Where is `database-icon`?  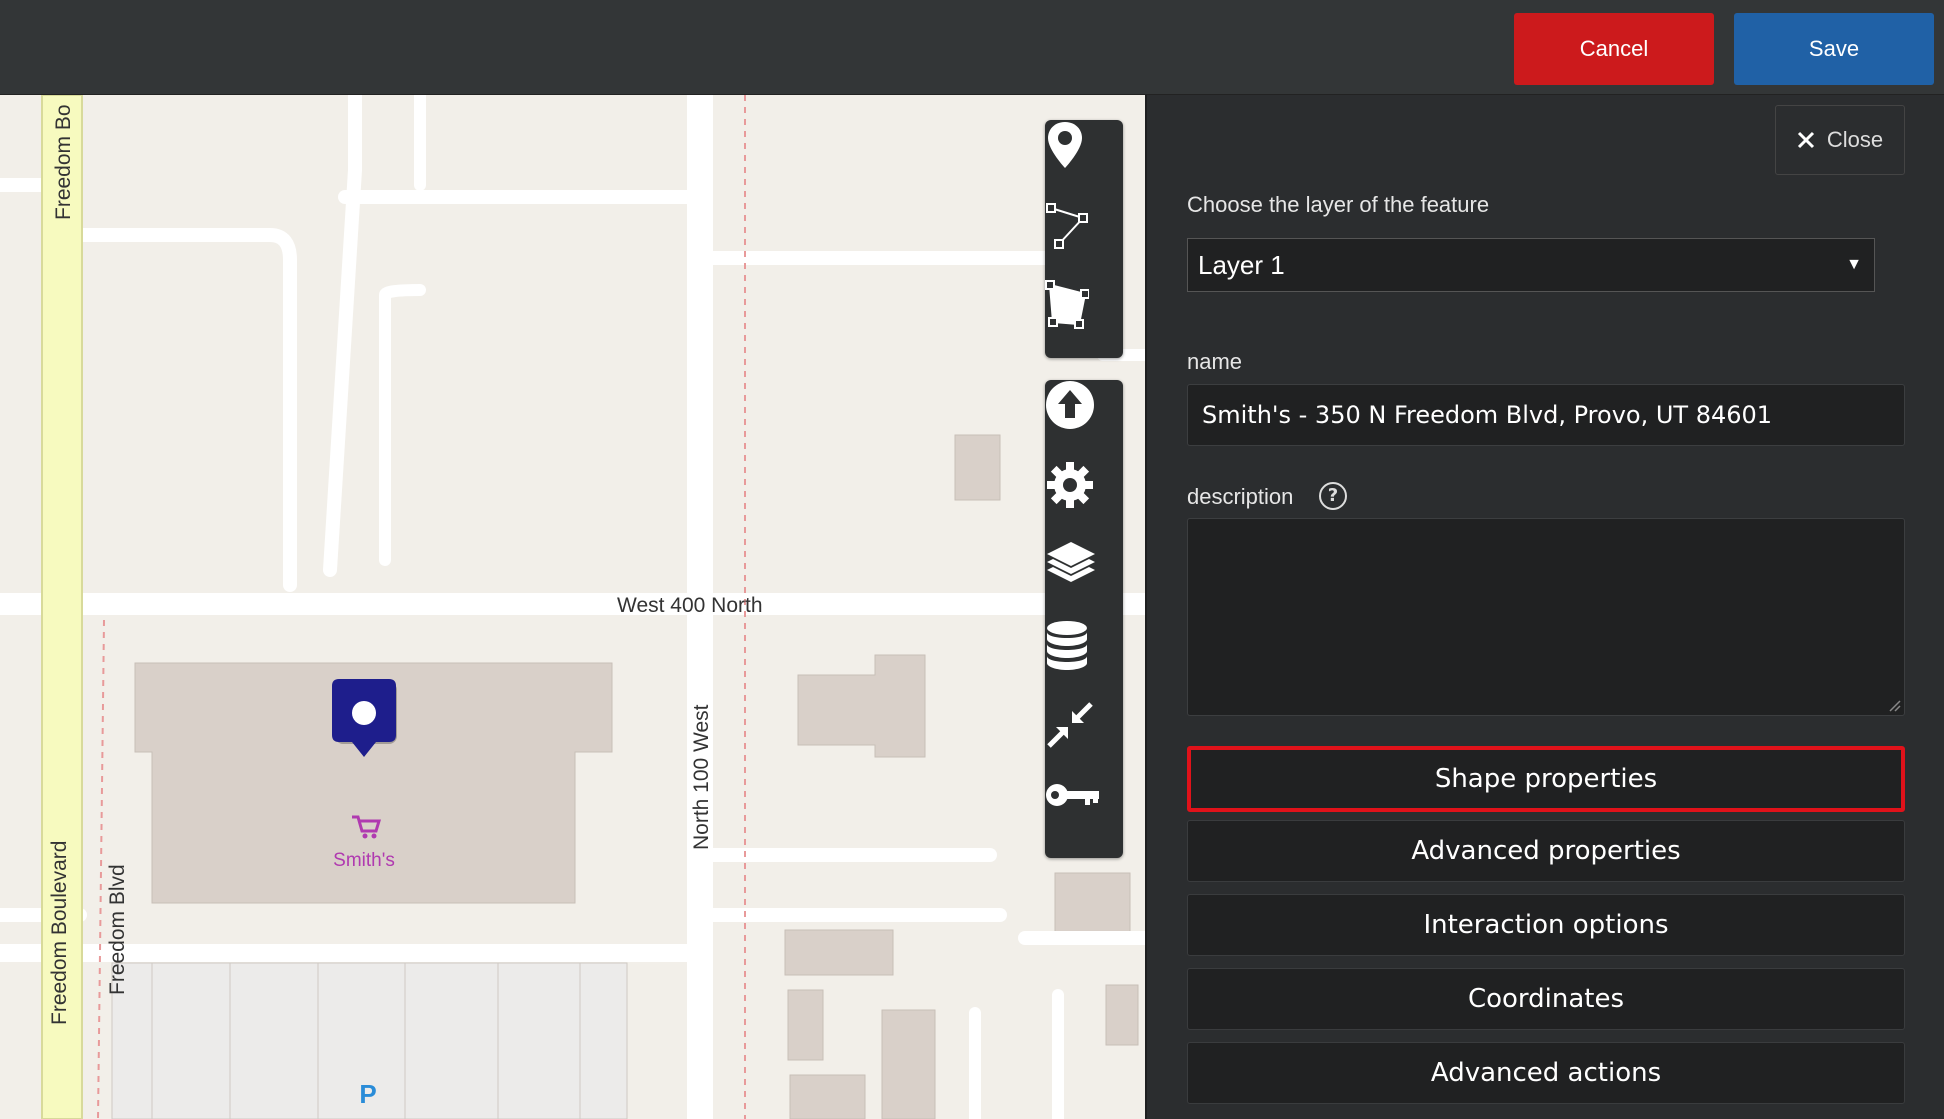 database-icon is located at coordinates (1067, 645).